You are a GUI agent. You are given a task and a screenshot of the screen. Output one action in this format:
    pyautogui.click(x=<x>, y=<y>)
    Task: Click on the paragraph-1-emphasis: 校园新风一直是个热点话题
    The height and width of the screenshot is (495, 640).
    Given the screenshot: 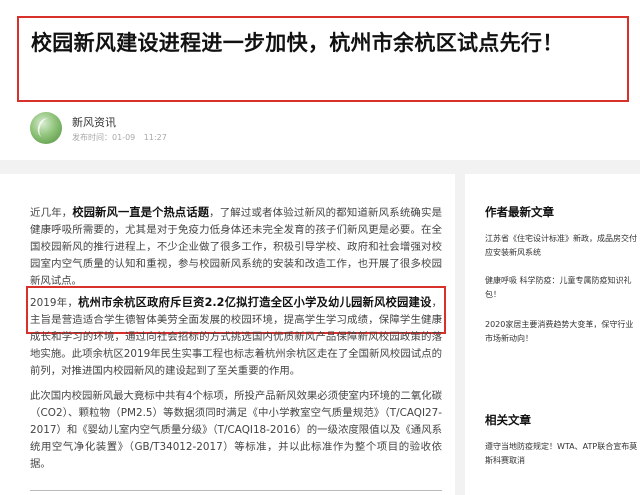 What is the action you would take?
    pyautogui.click(x=141, y=212)
    